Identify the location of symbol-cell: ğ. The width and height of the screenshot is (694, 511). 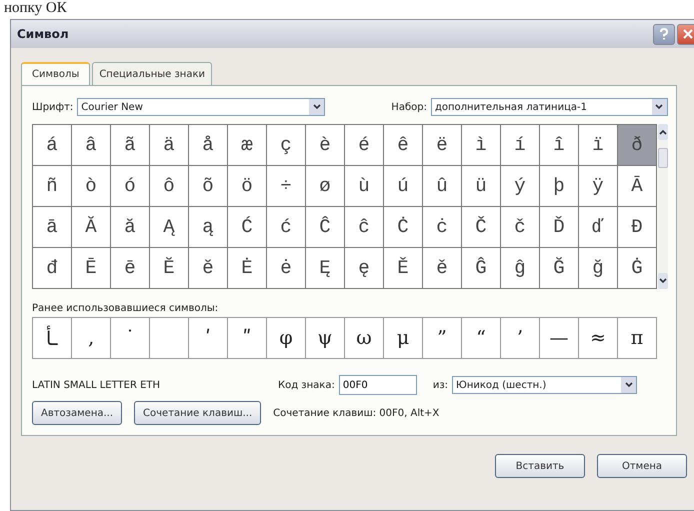
(598, 268).